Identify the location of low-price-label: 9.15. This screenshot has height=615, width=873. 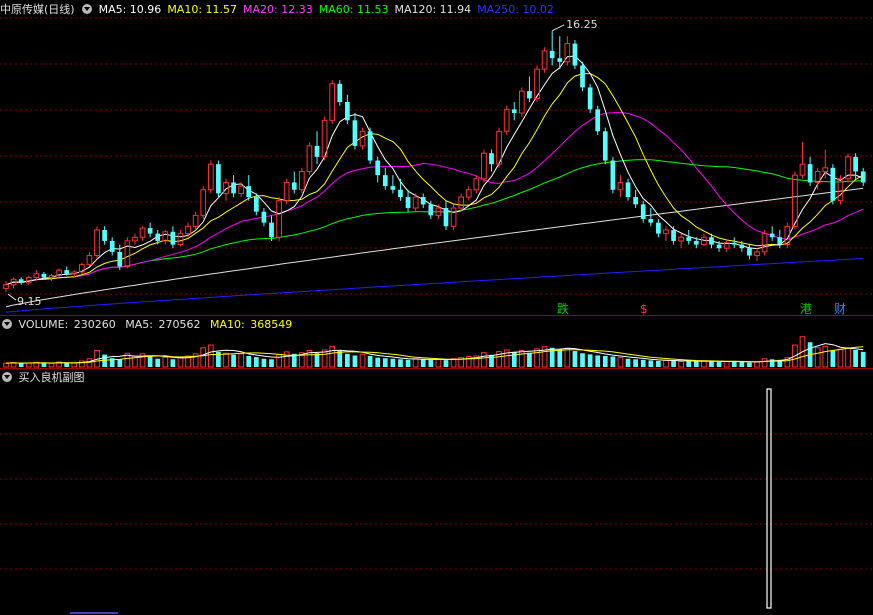
(29, 301).